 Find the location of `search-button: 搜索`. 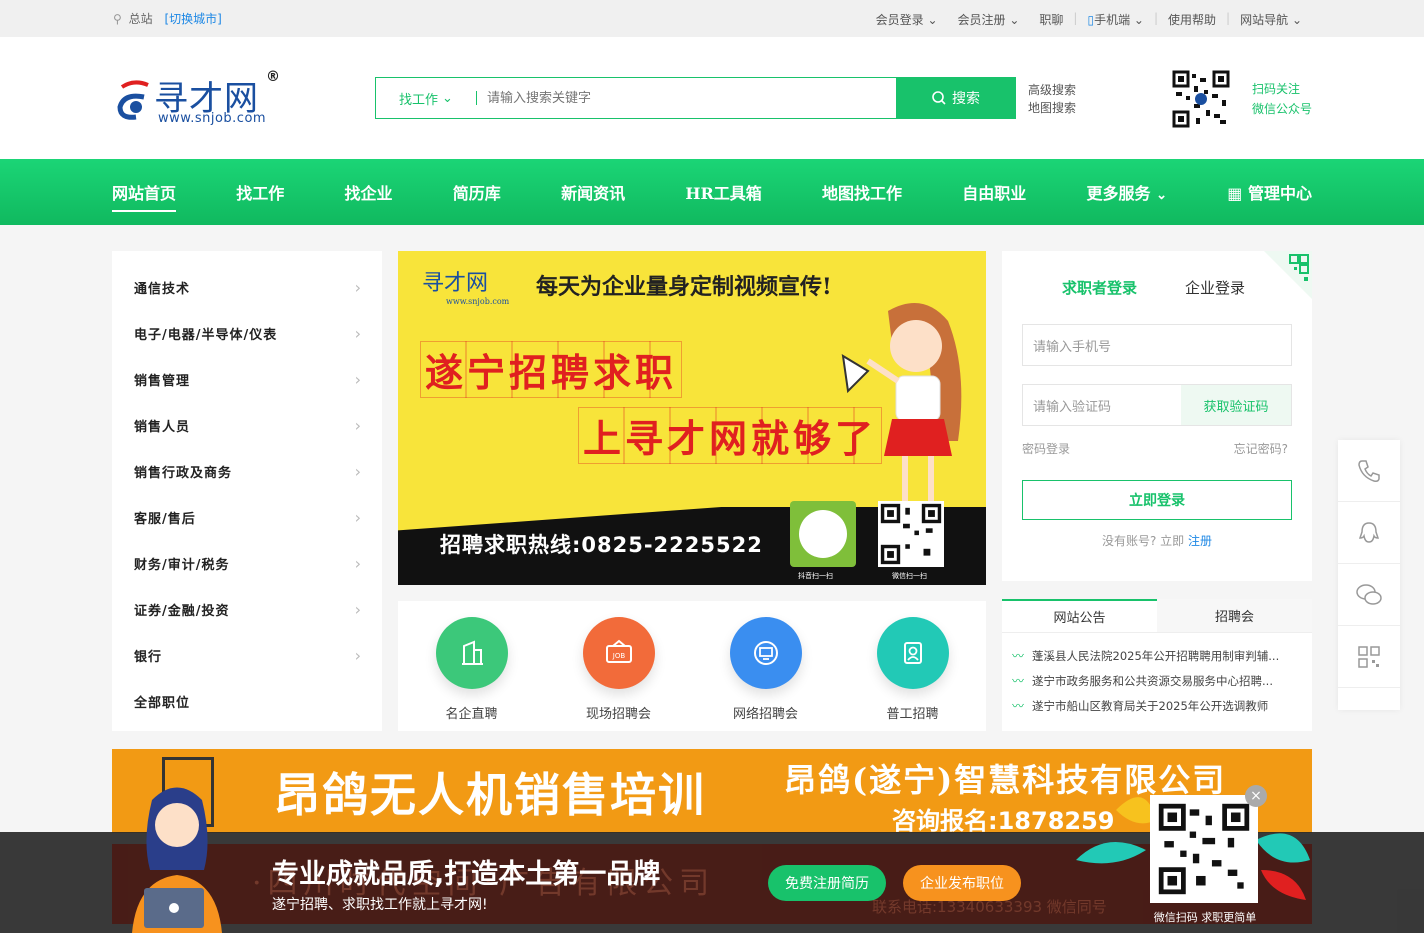

search-button: 搜索 is located at coordinates (956, 98).